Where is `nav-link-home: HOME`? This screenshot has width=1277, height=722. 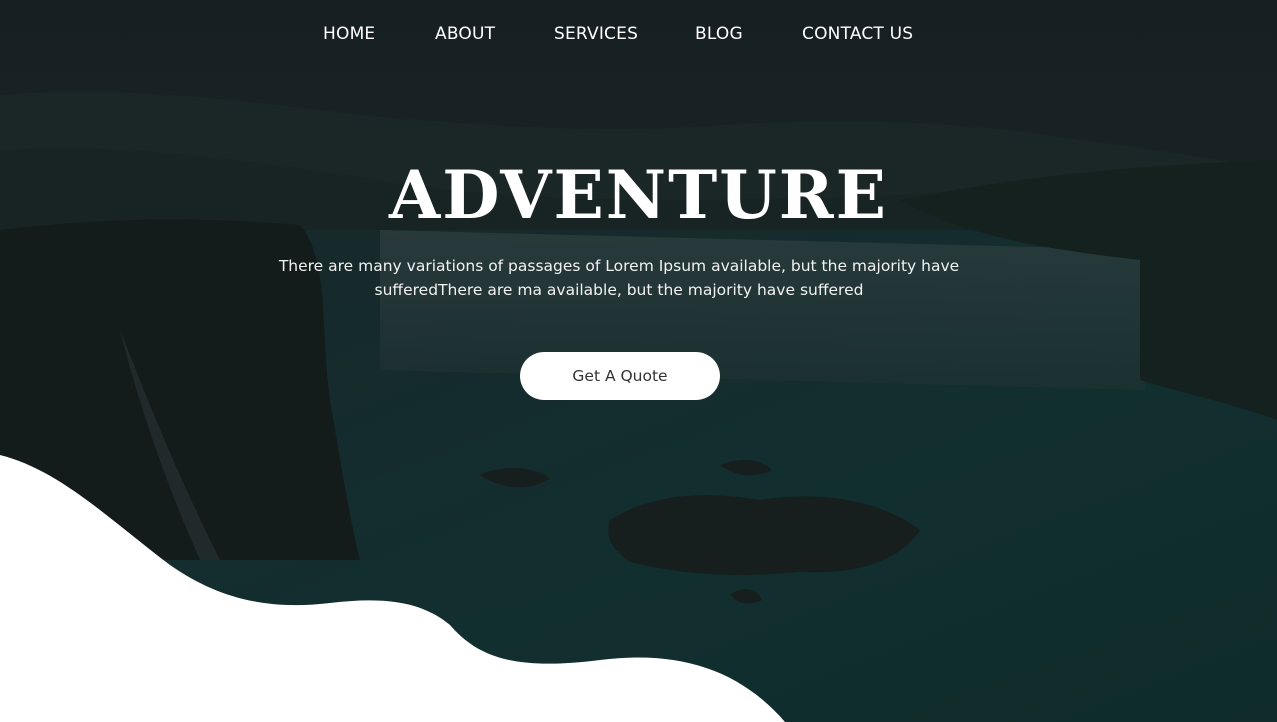
nav-link-home: HOME is located at coordinates (349, 34).